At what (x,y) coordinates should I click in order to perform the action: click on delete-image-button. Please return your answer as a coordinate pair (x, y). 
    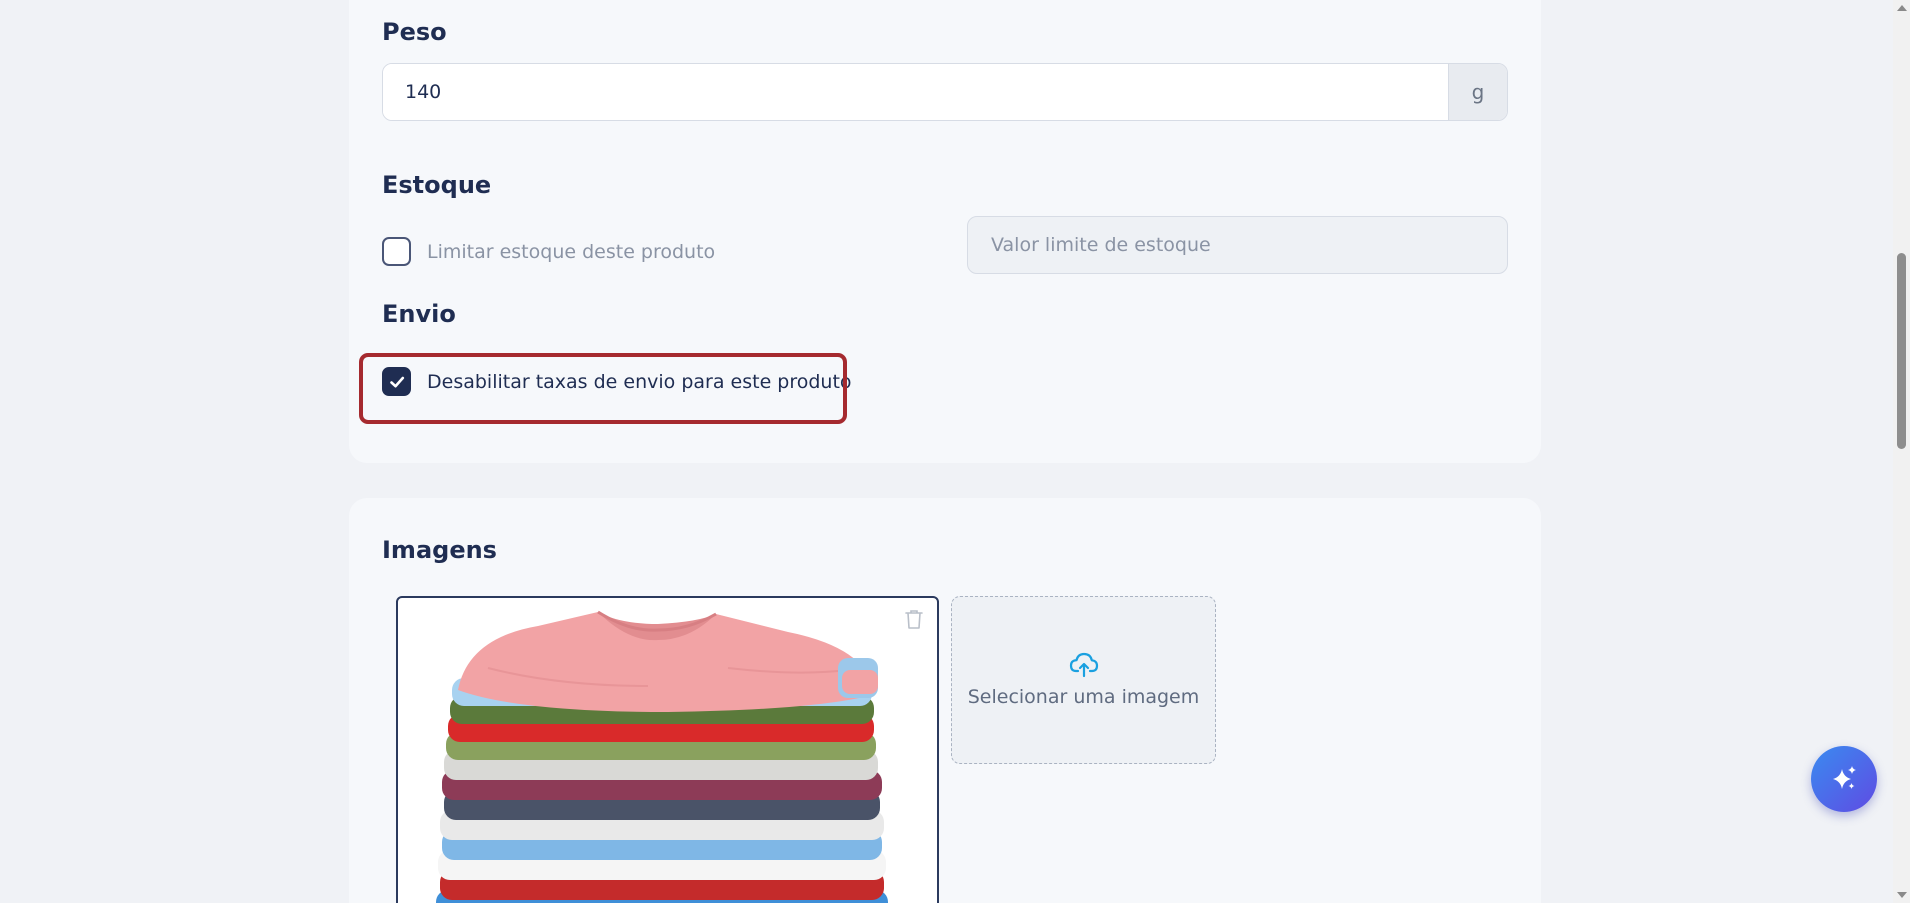
    Looking at the image, I should click on (914, 619).